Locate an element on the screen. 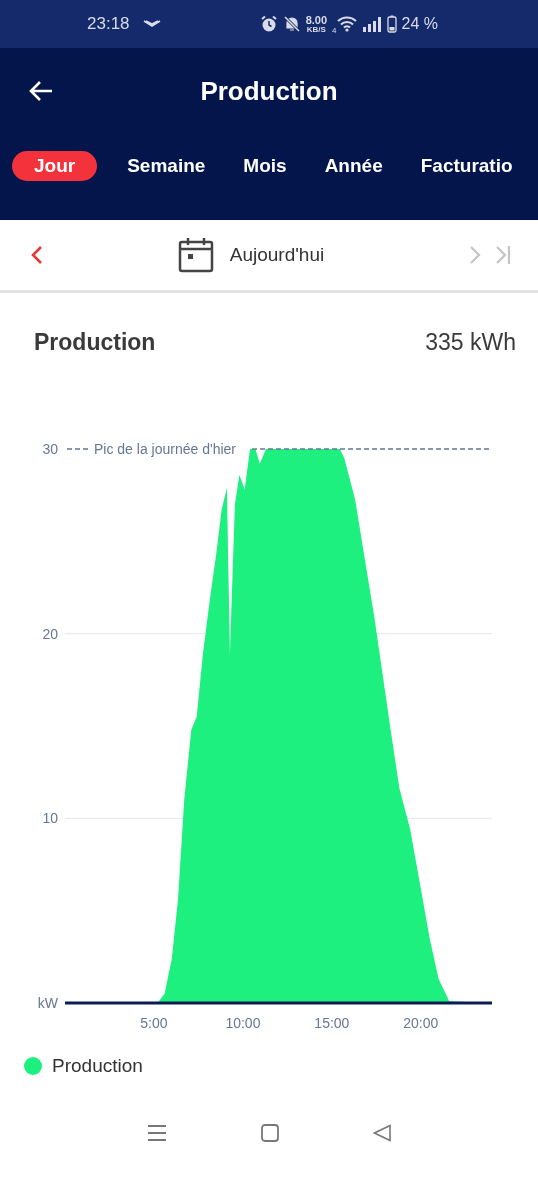 This screenshot has height=1200, width=538. period-tab: Jour is located at coordinates (55, 166).